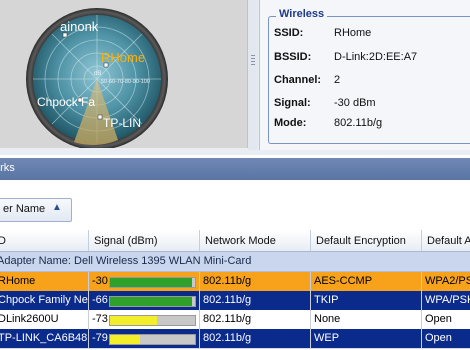  What do you see at coordinates (253, 61) in the screenshot?
I see `splitter-grip-icon` at bounding box center [253, 61].